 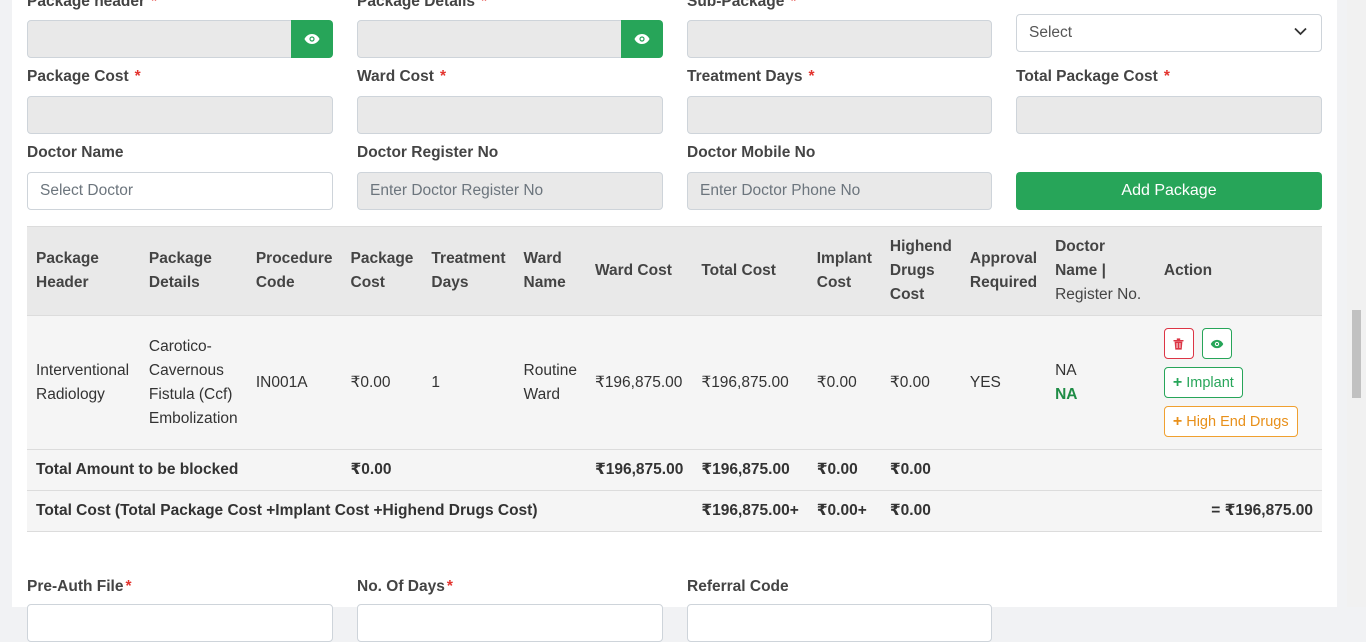 I want to click on treatment-days-input, so click(x=839, y=115).